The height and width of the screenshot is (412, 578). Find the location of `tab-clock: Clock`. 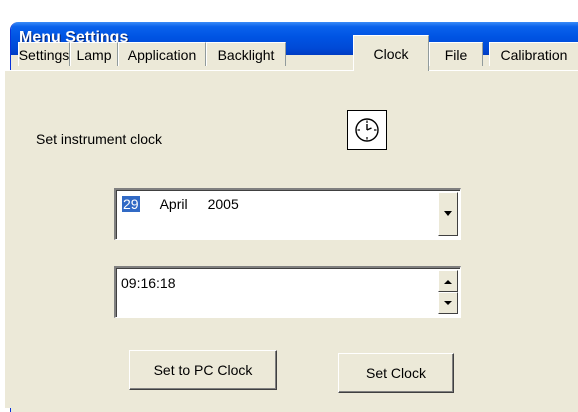

tab-clock: Clock is located at coordinates (391, 53).